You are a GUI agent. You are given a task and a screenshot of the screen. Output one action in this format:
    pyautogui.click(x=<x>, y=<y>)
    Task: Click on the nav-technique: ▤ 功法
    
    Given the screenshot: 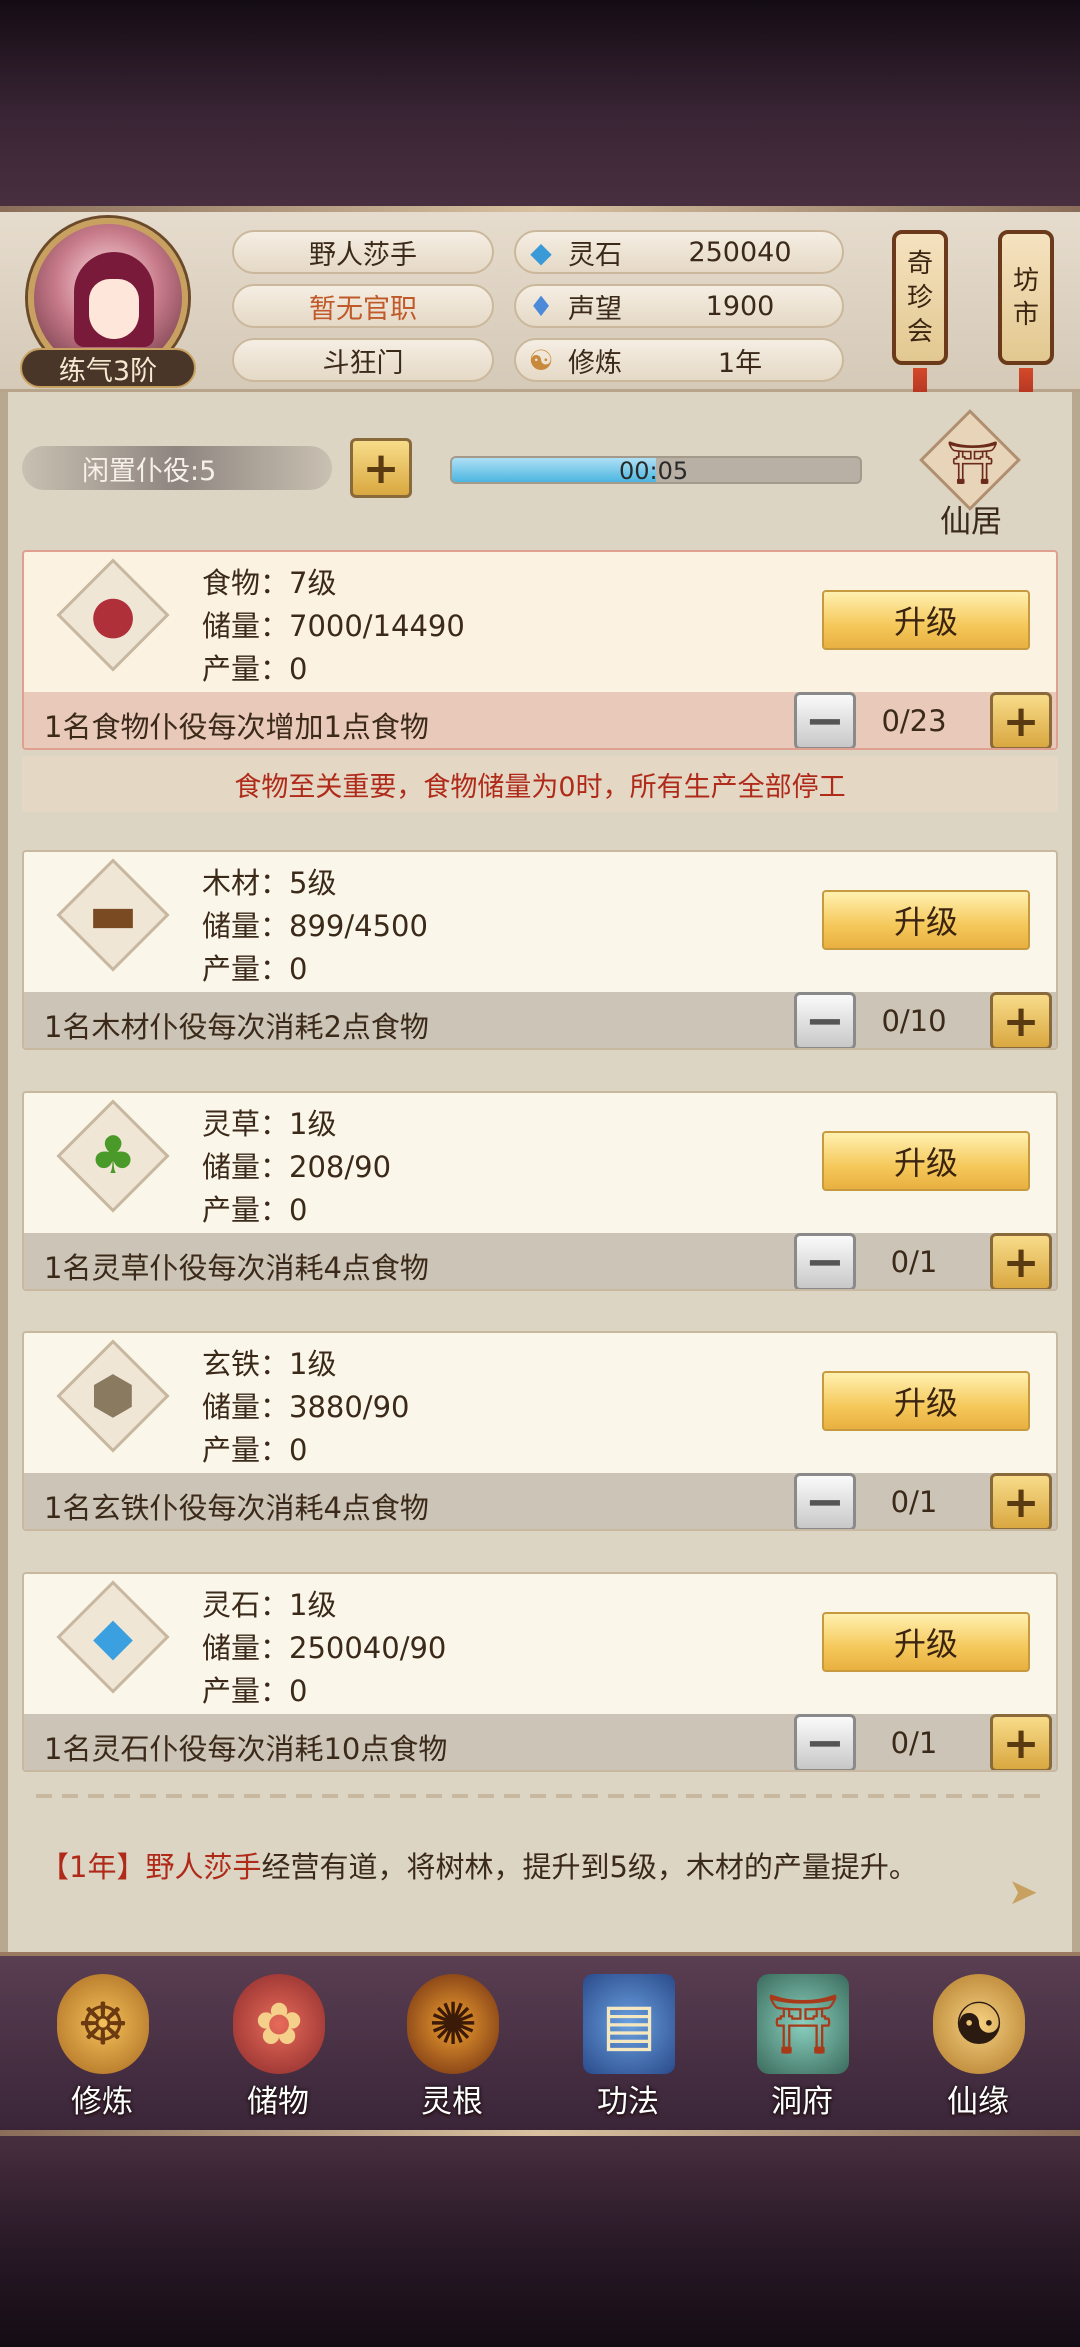 What is the action you would take?
    pyautogui.click(x=628, y=2049)
    